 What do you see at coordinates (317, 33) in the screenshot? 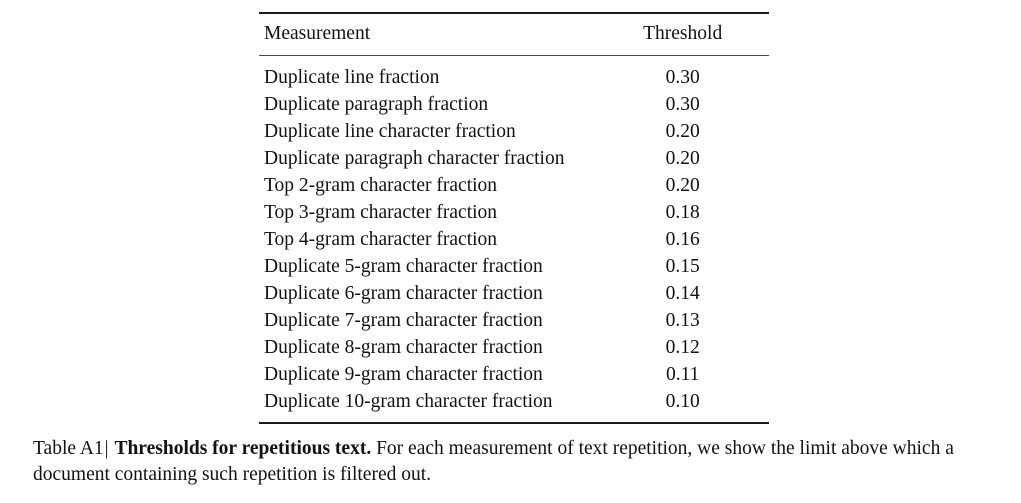
I see `column-header-measurement: Measurement` at bounding box center [317, 33].